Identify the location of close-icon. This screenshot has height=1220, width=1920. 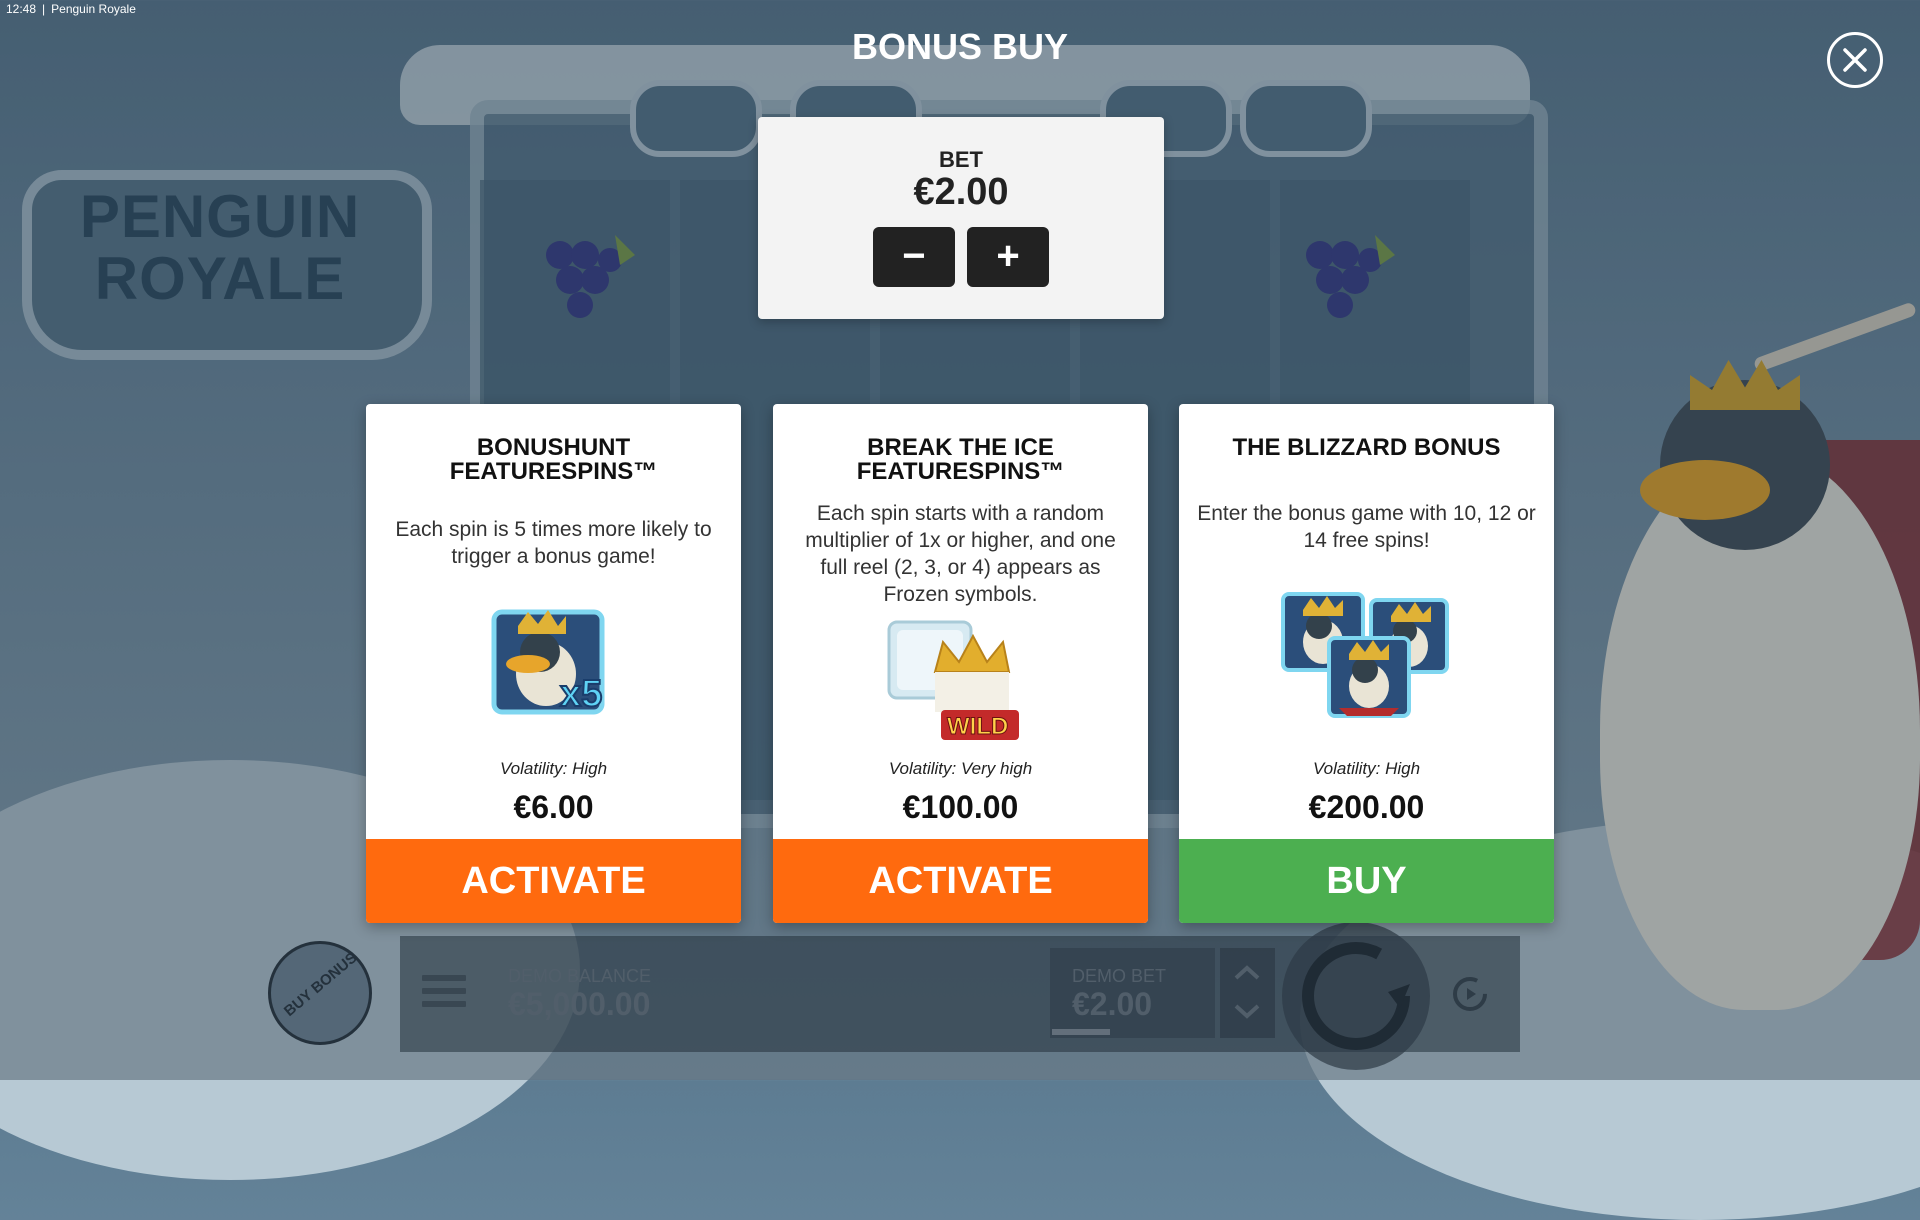
(1855, 60).